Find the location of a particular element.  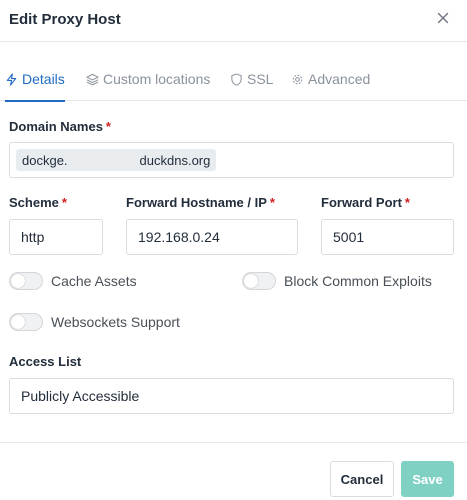

tab-label: SSL is located at coordinates (260, 79).